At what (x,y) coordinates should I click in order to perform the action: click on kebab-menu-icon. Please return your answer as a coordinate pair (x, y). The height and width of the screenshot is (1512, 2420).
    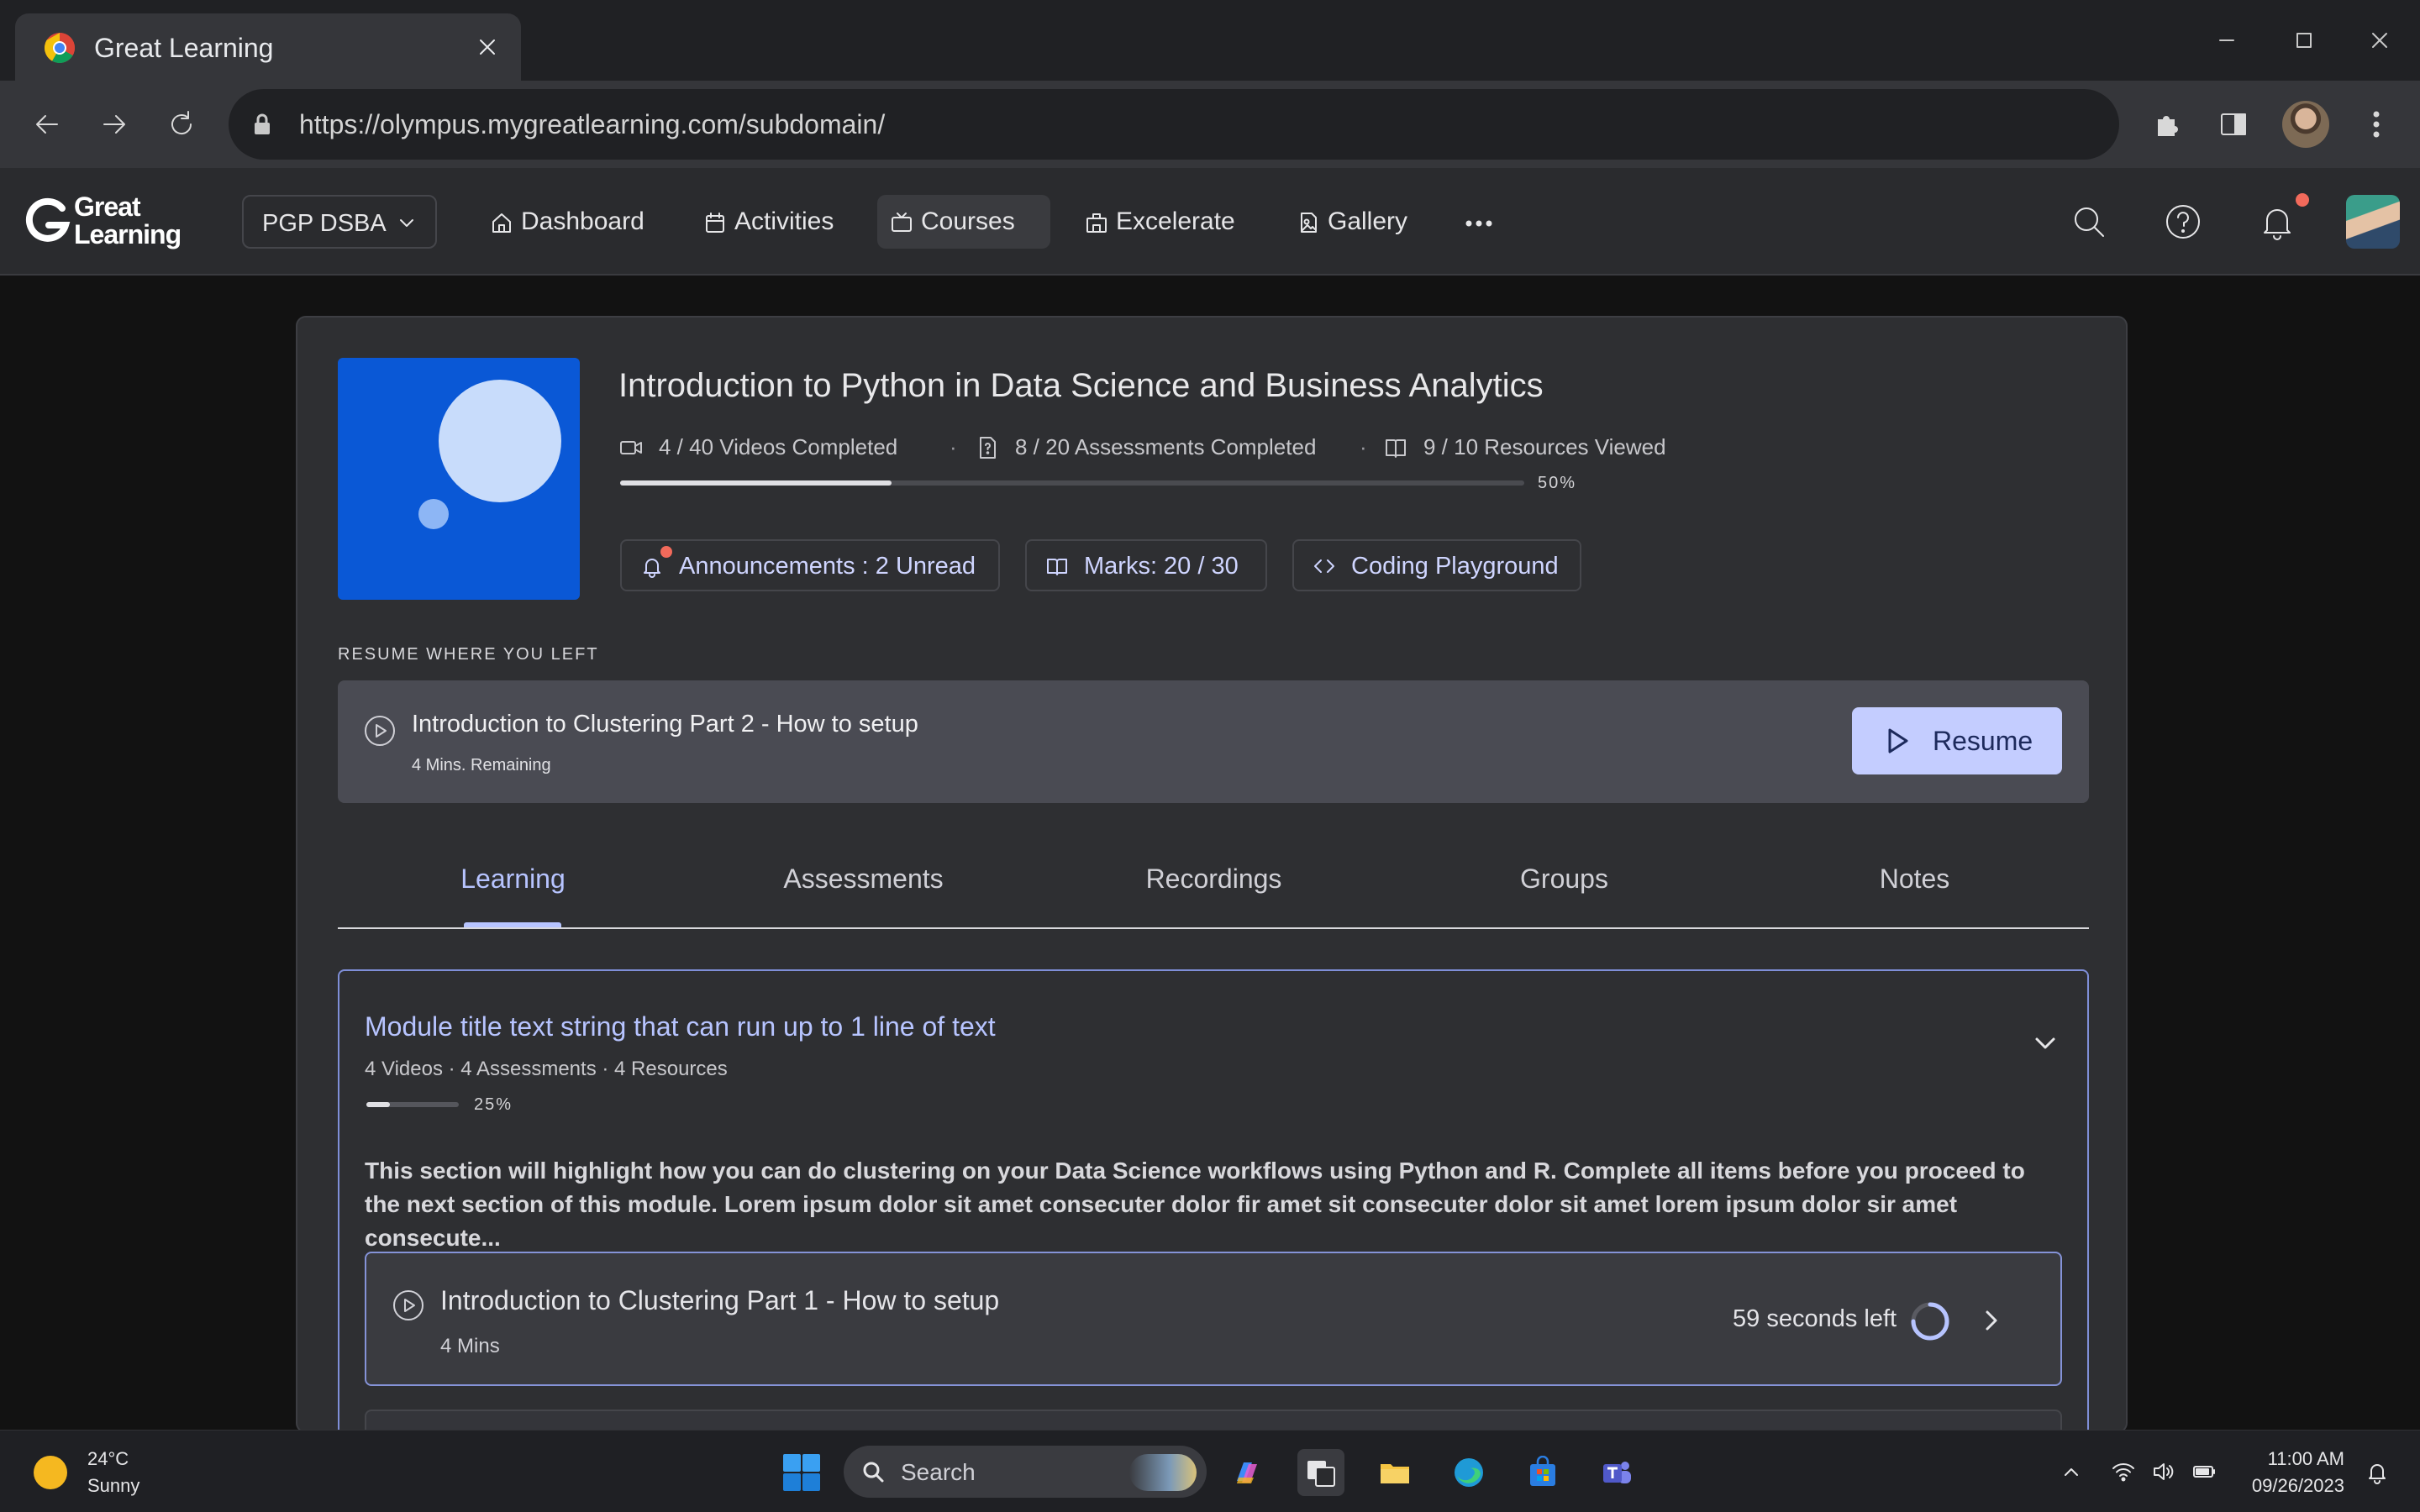
    Looking at the image, I should click on (2376, 124).